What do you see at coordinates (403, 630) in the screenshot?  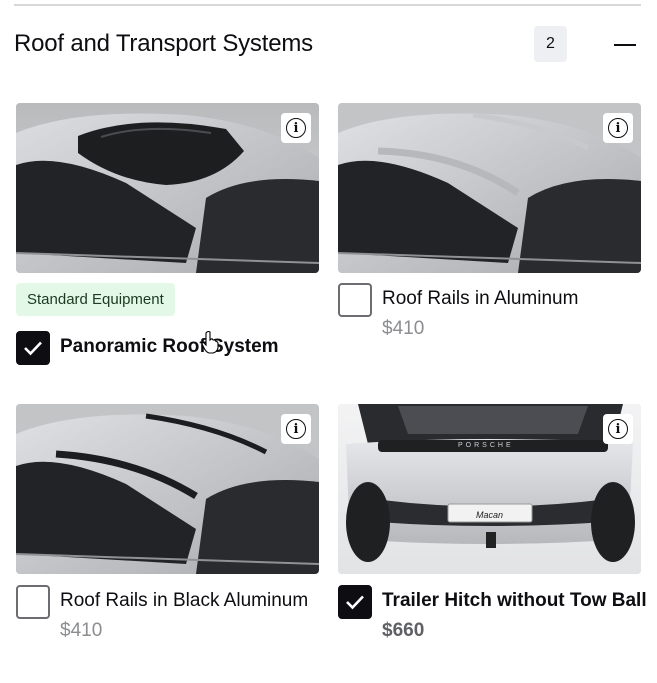 I see `option-price: $660` at bounding box center [403, 630].